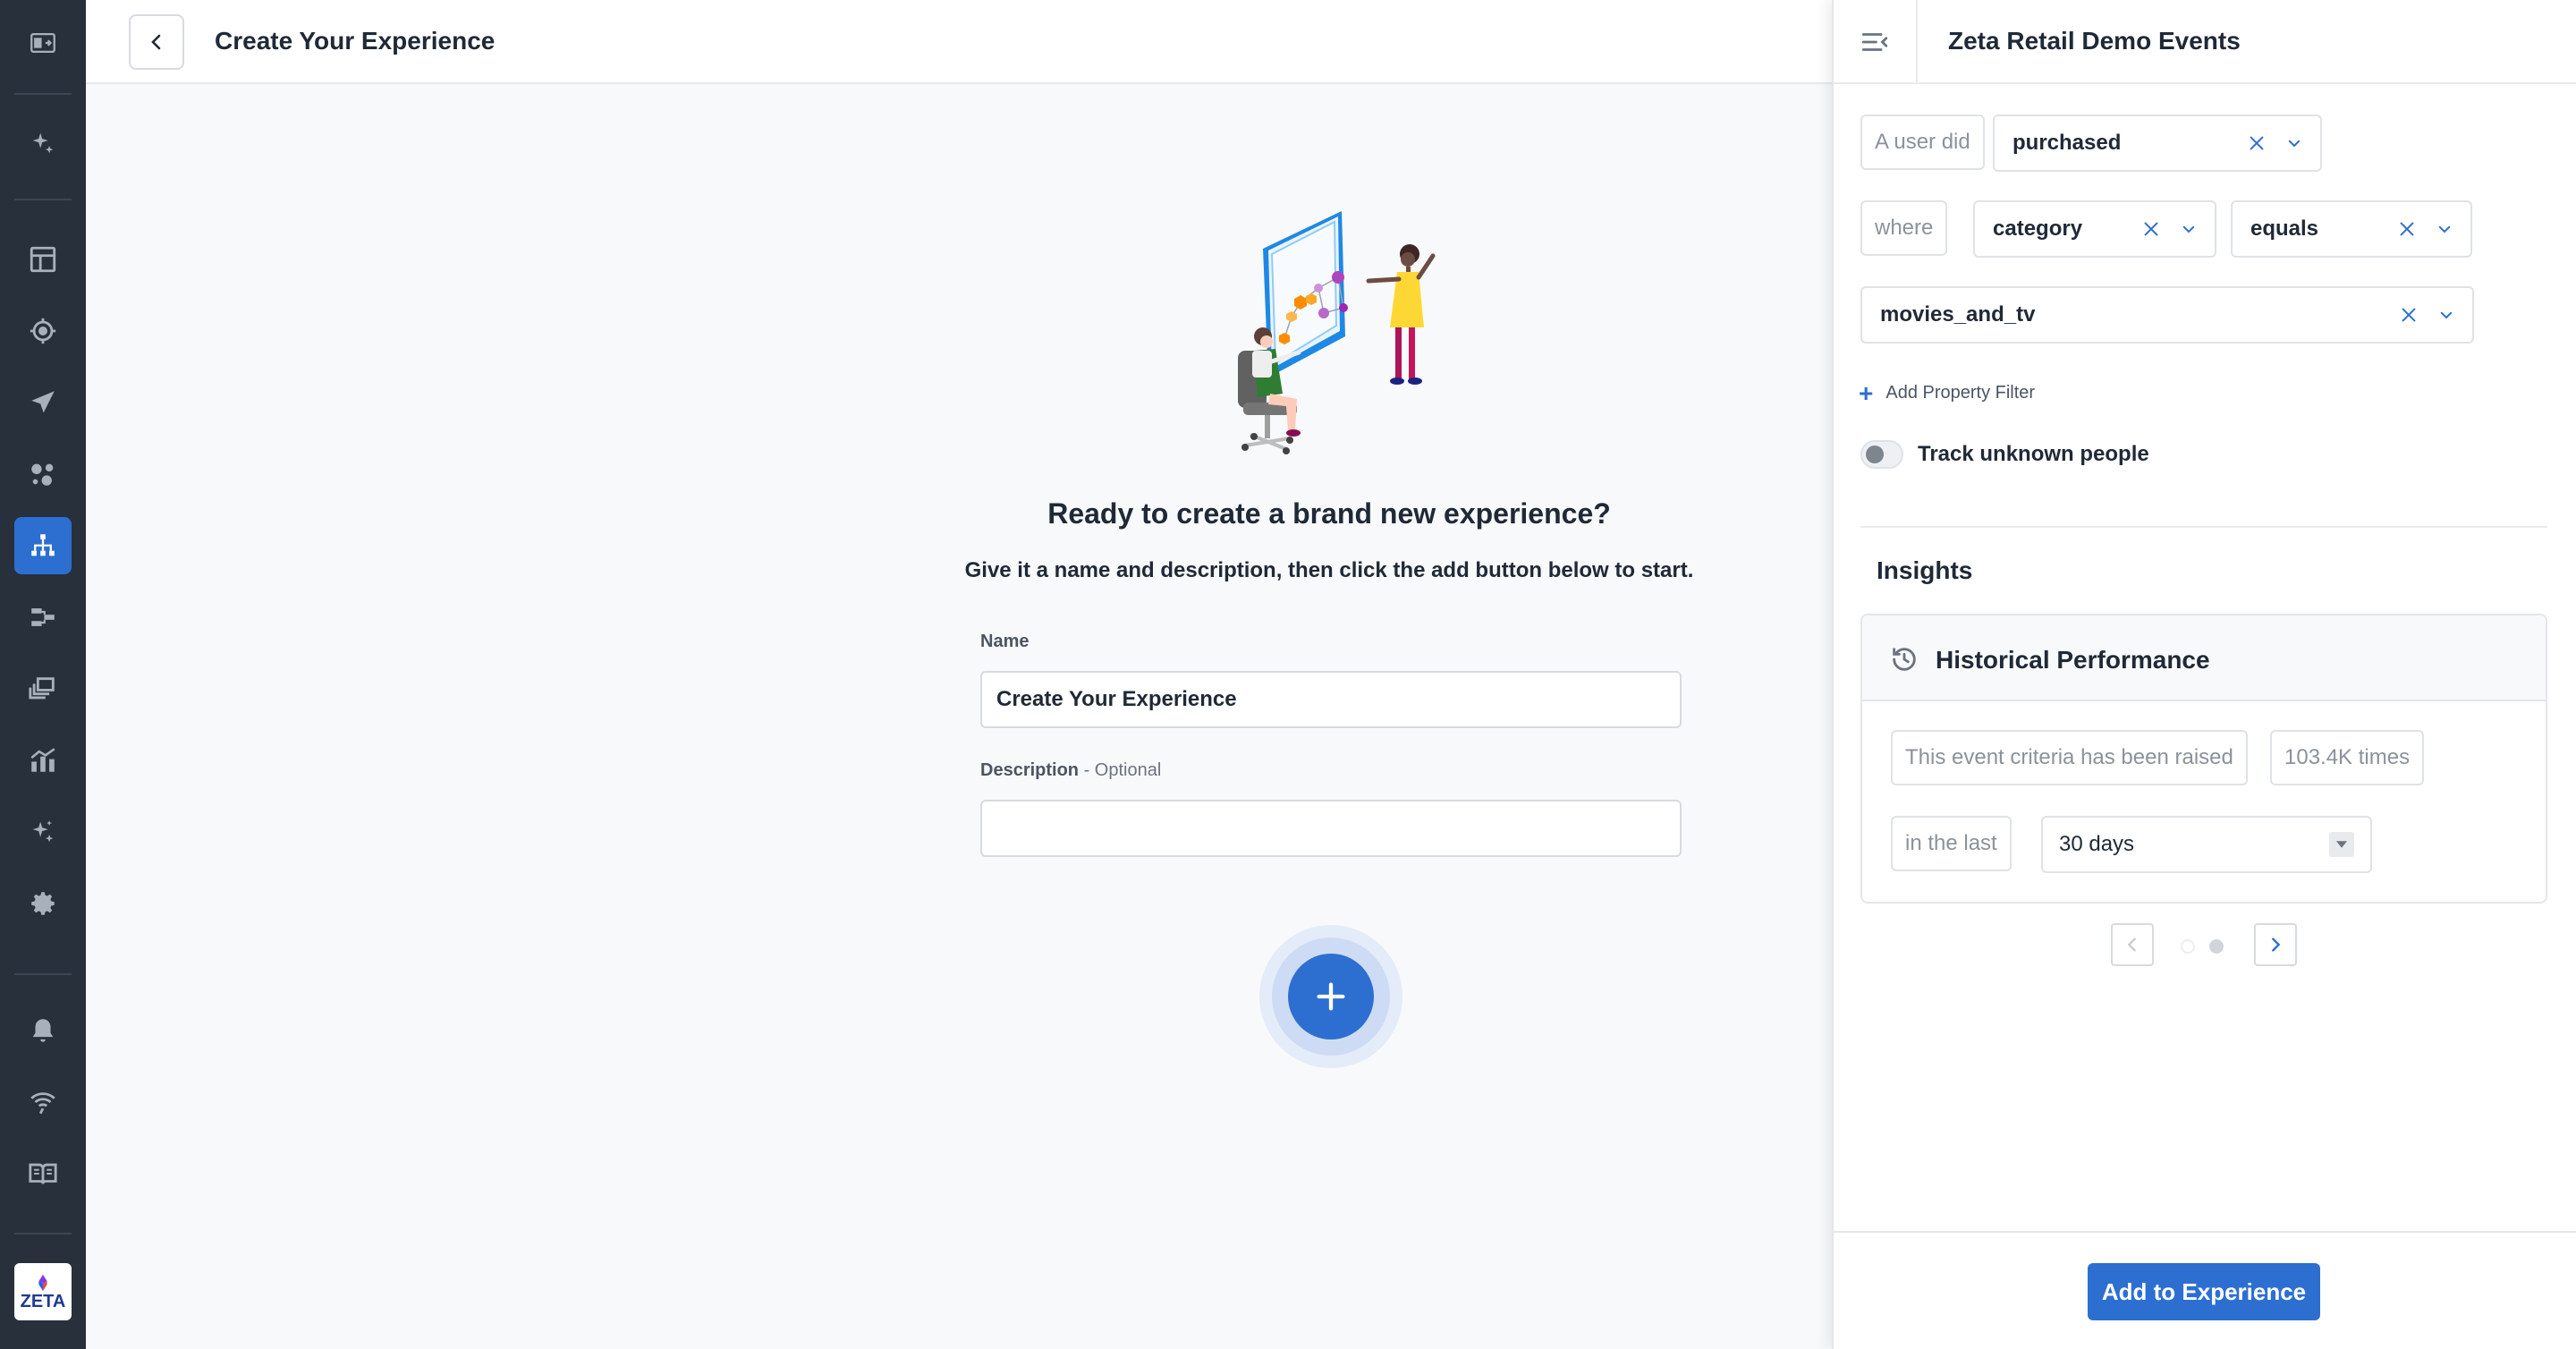 The height and width of the screenshot is (1349, 2576). I want to click on description-label: Description - Optional, so click(1070, 770).